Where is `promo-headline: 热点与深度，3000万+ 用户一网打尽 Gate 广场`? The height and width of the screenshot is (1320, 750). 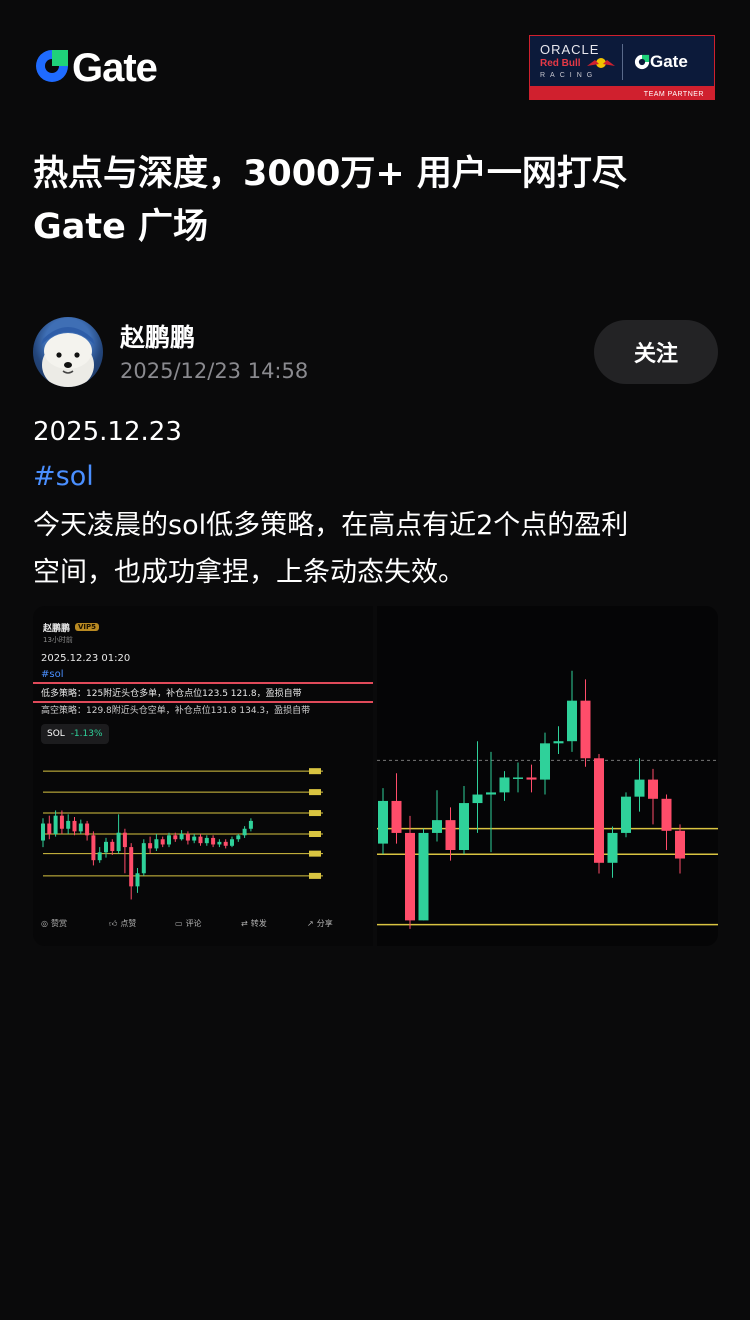
promo-headline: 热点与深度，3000万+ 用户一网打尽 Gate 广场 is located at coordinates (378, 201).